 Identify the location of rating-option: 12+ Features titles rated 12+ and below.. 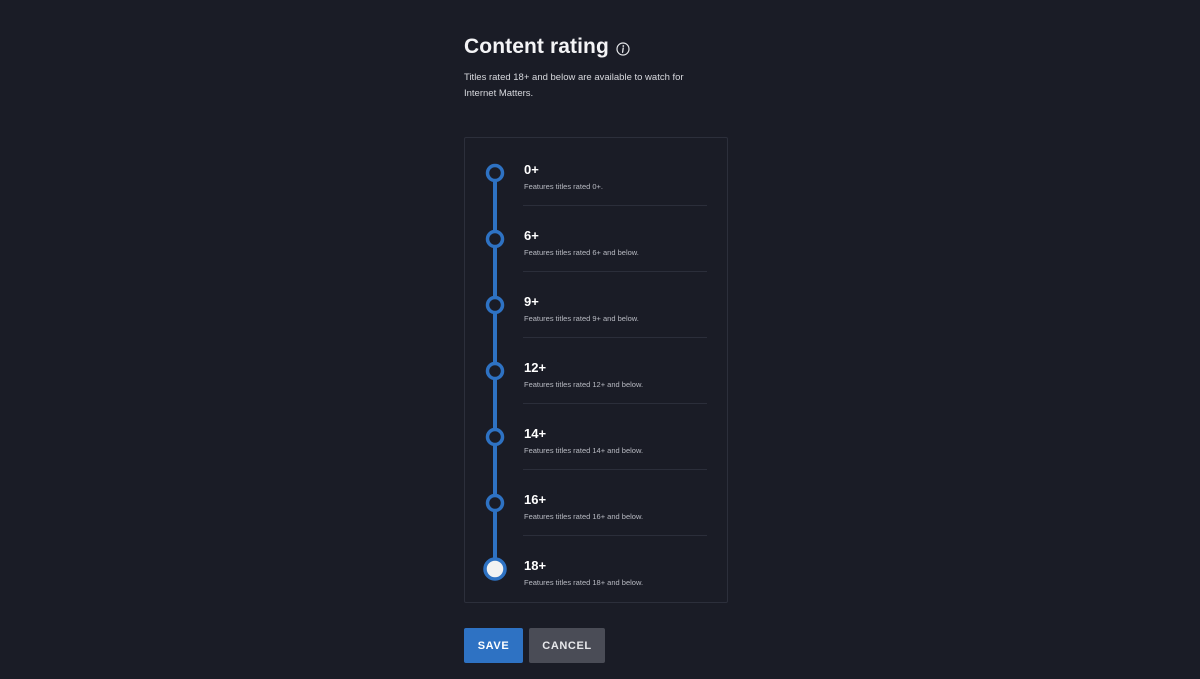
(615, 371).